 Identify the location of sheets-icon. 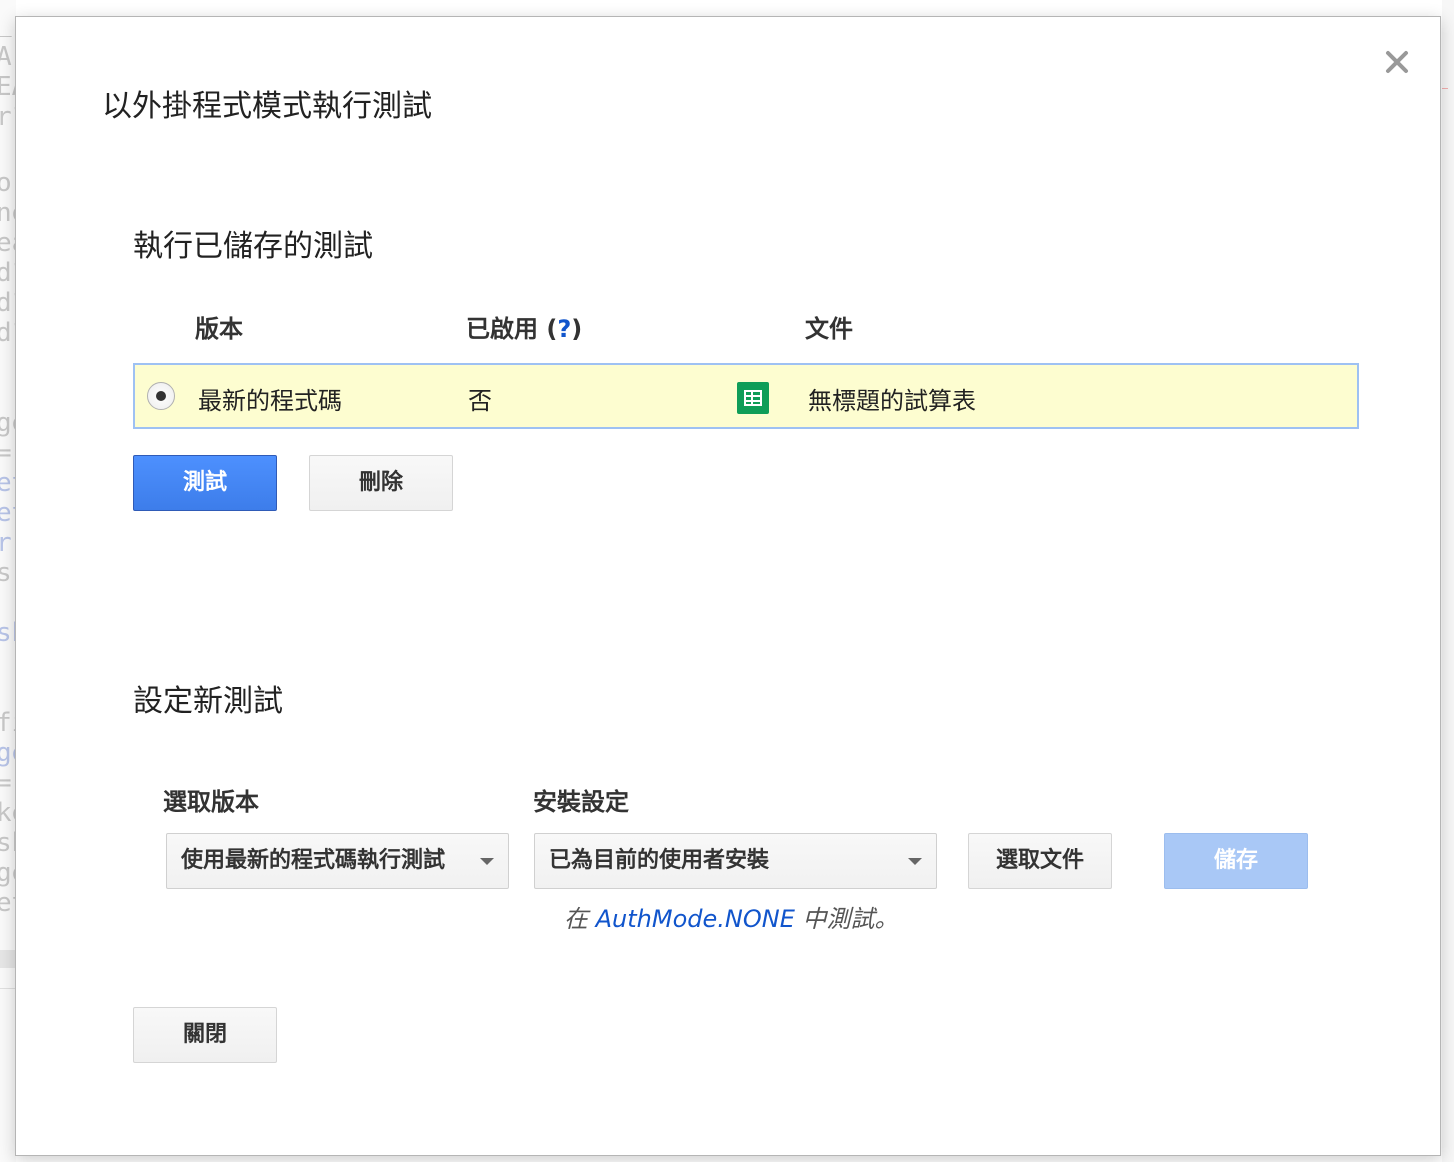
(753, 398).